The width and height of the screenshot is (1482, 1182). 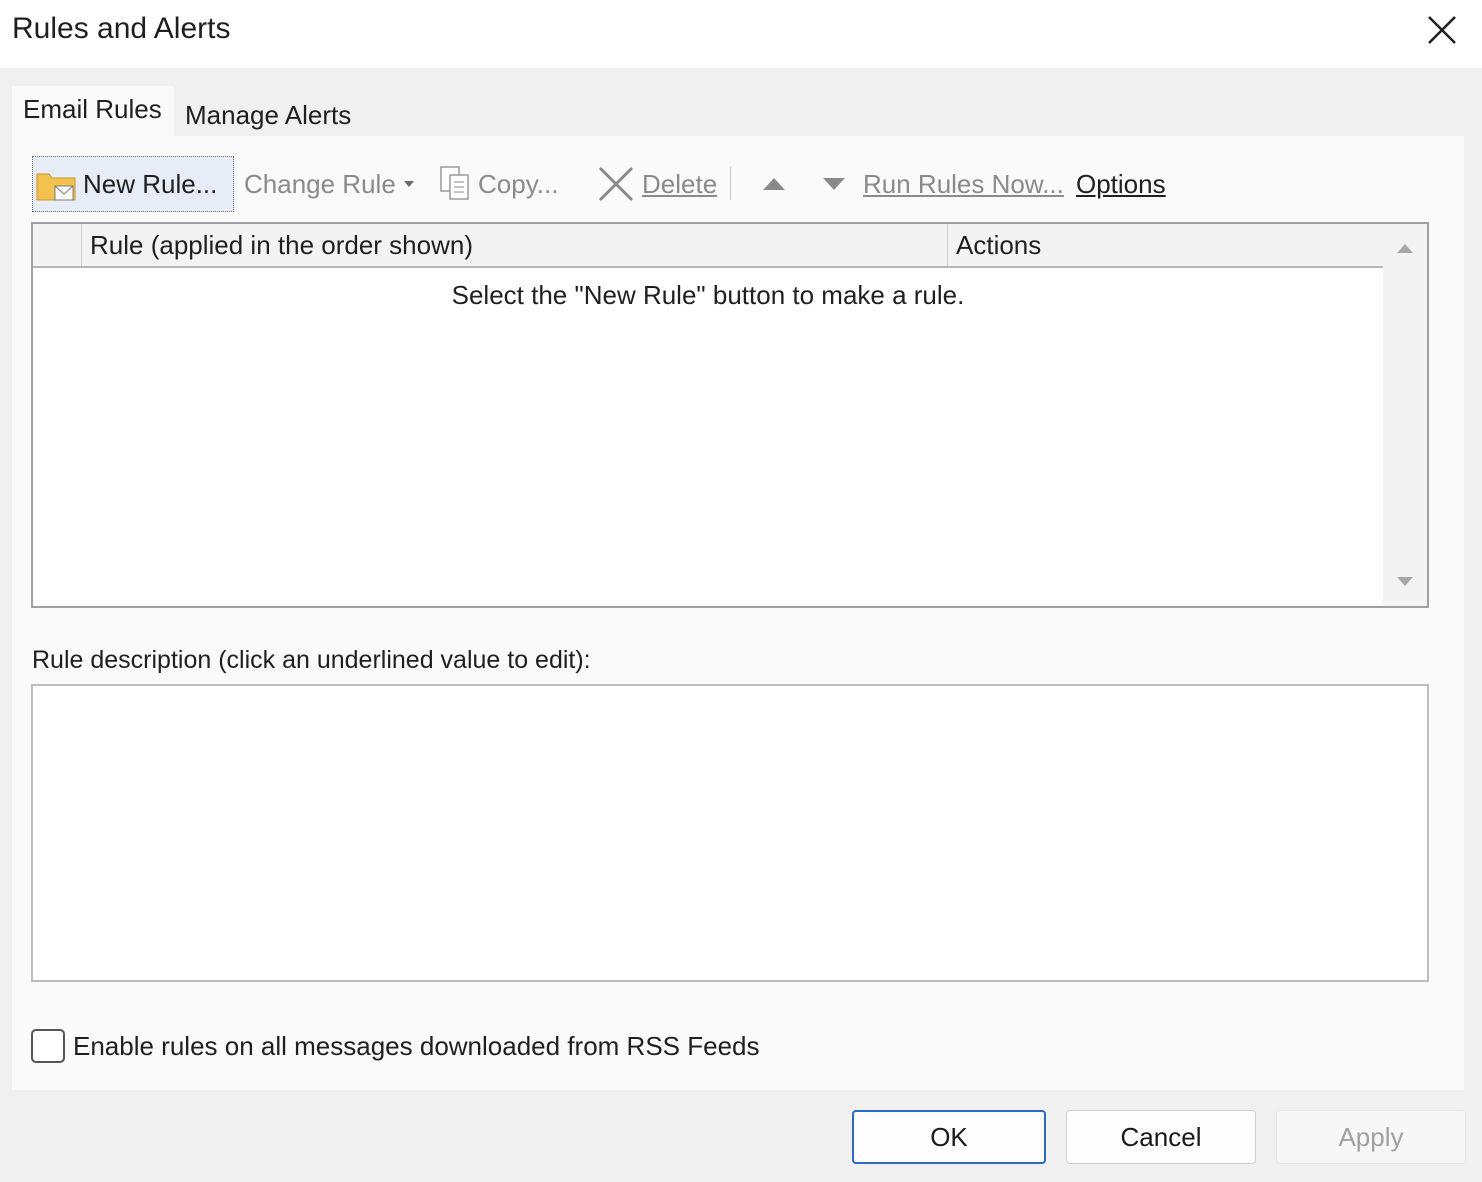 I want to click on triangle-down-icon, so click(x=834, y=184).